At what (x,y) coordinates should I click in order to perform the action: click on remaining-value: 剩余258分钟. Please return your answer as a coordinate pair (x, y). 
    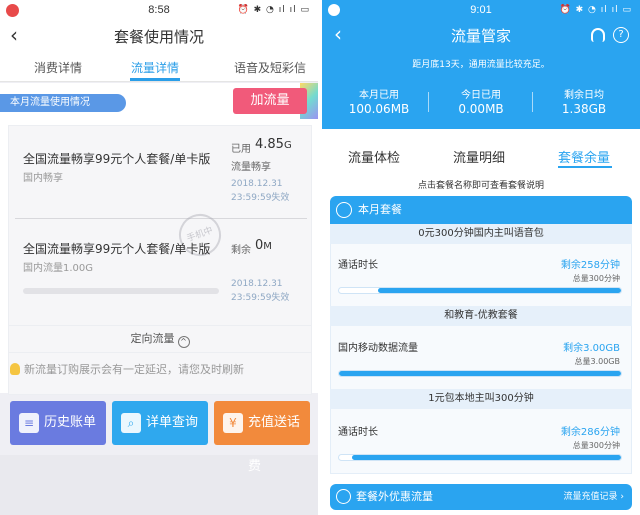
    Looking at the image, I should click on (590, 265).